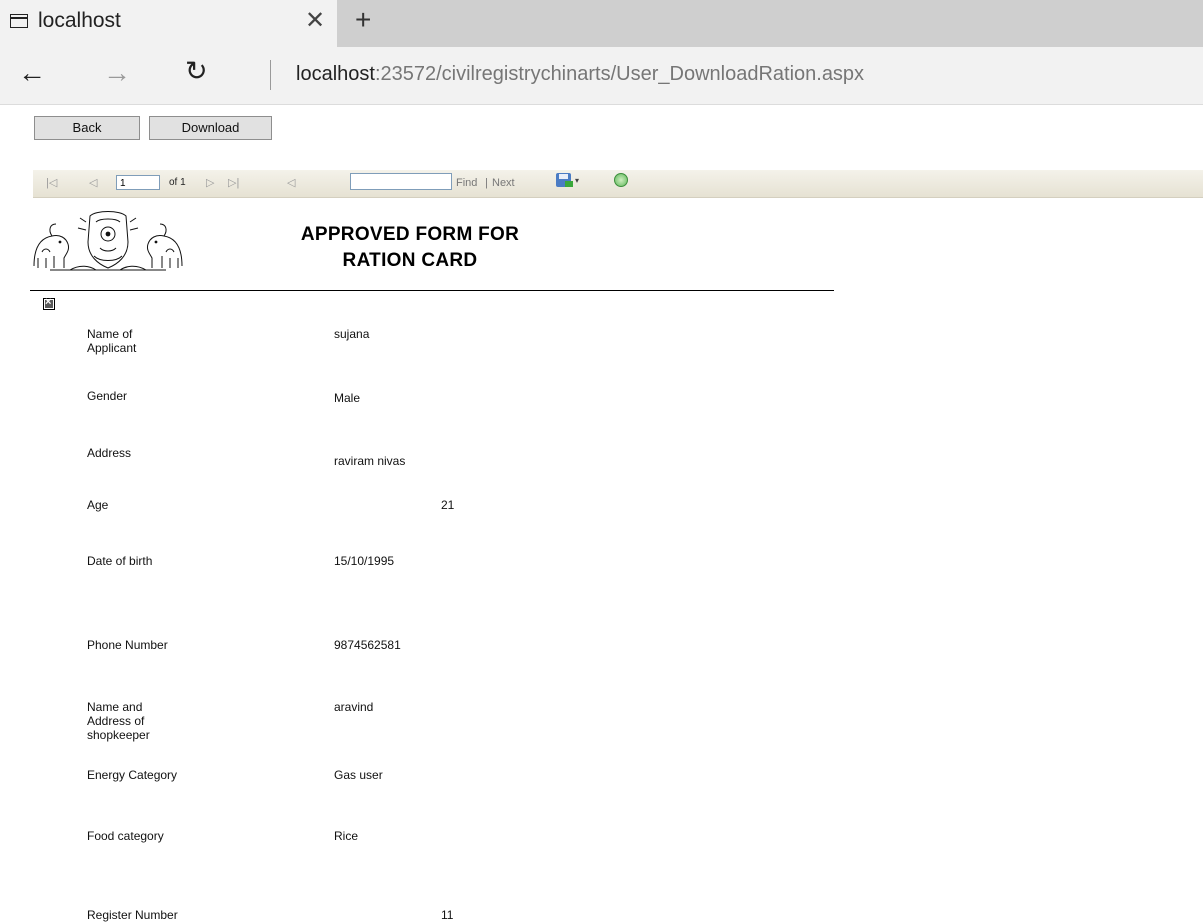 This screenshot has height=923, width=1203. Describe the element at coordinates (233, 182) in the screenshot. I see `last-page-icon: ▷|` at that location.